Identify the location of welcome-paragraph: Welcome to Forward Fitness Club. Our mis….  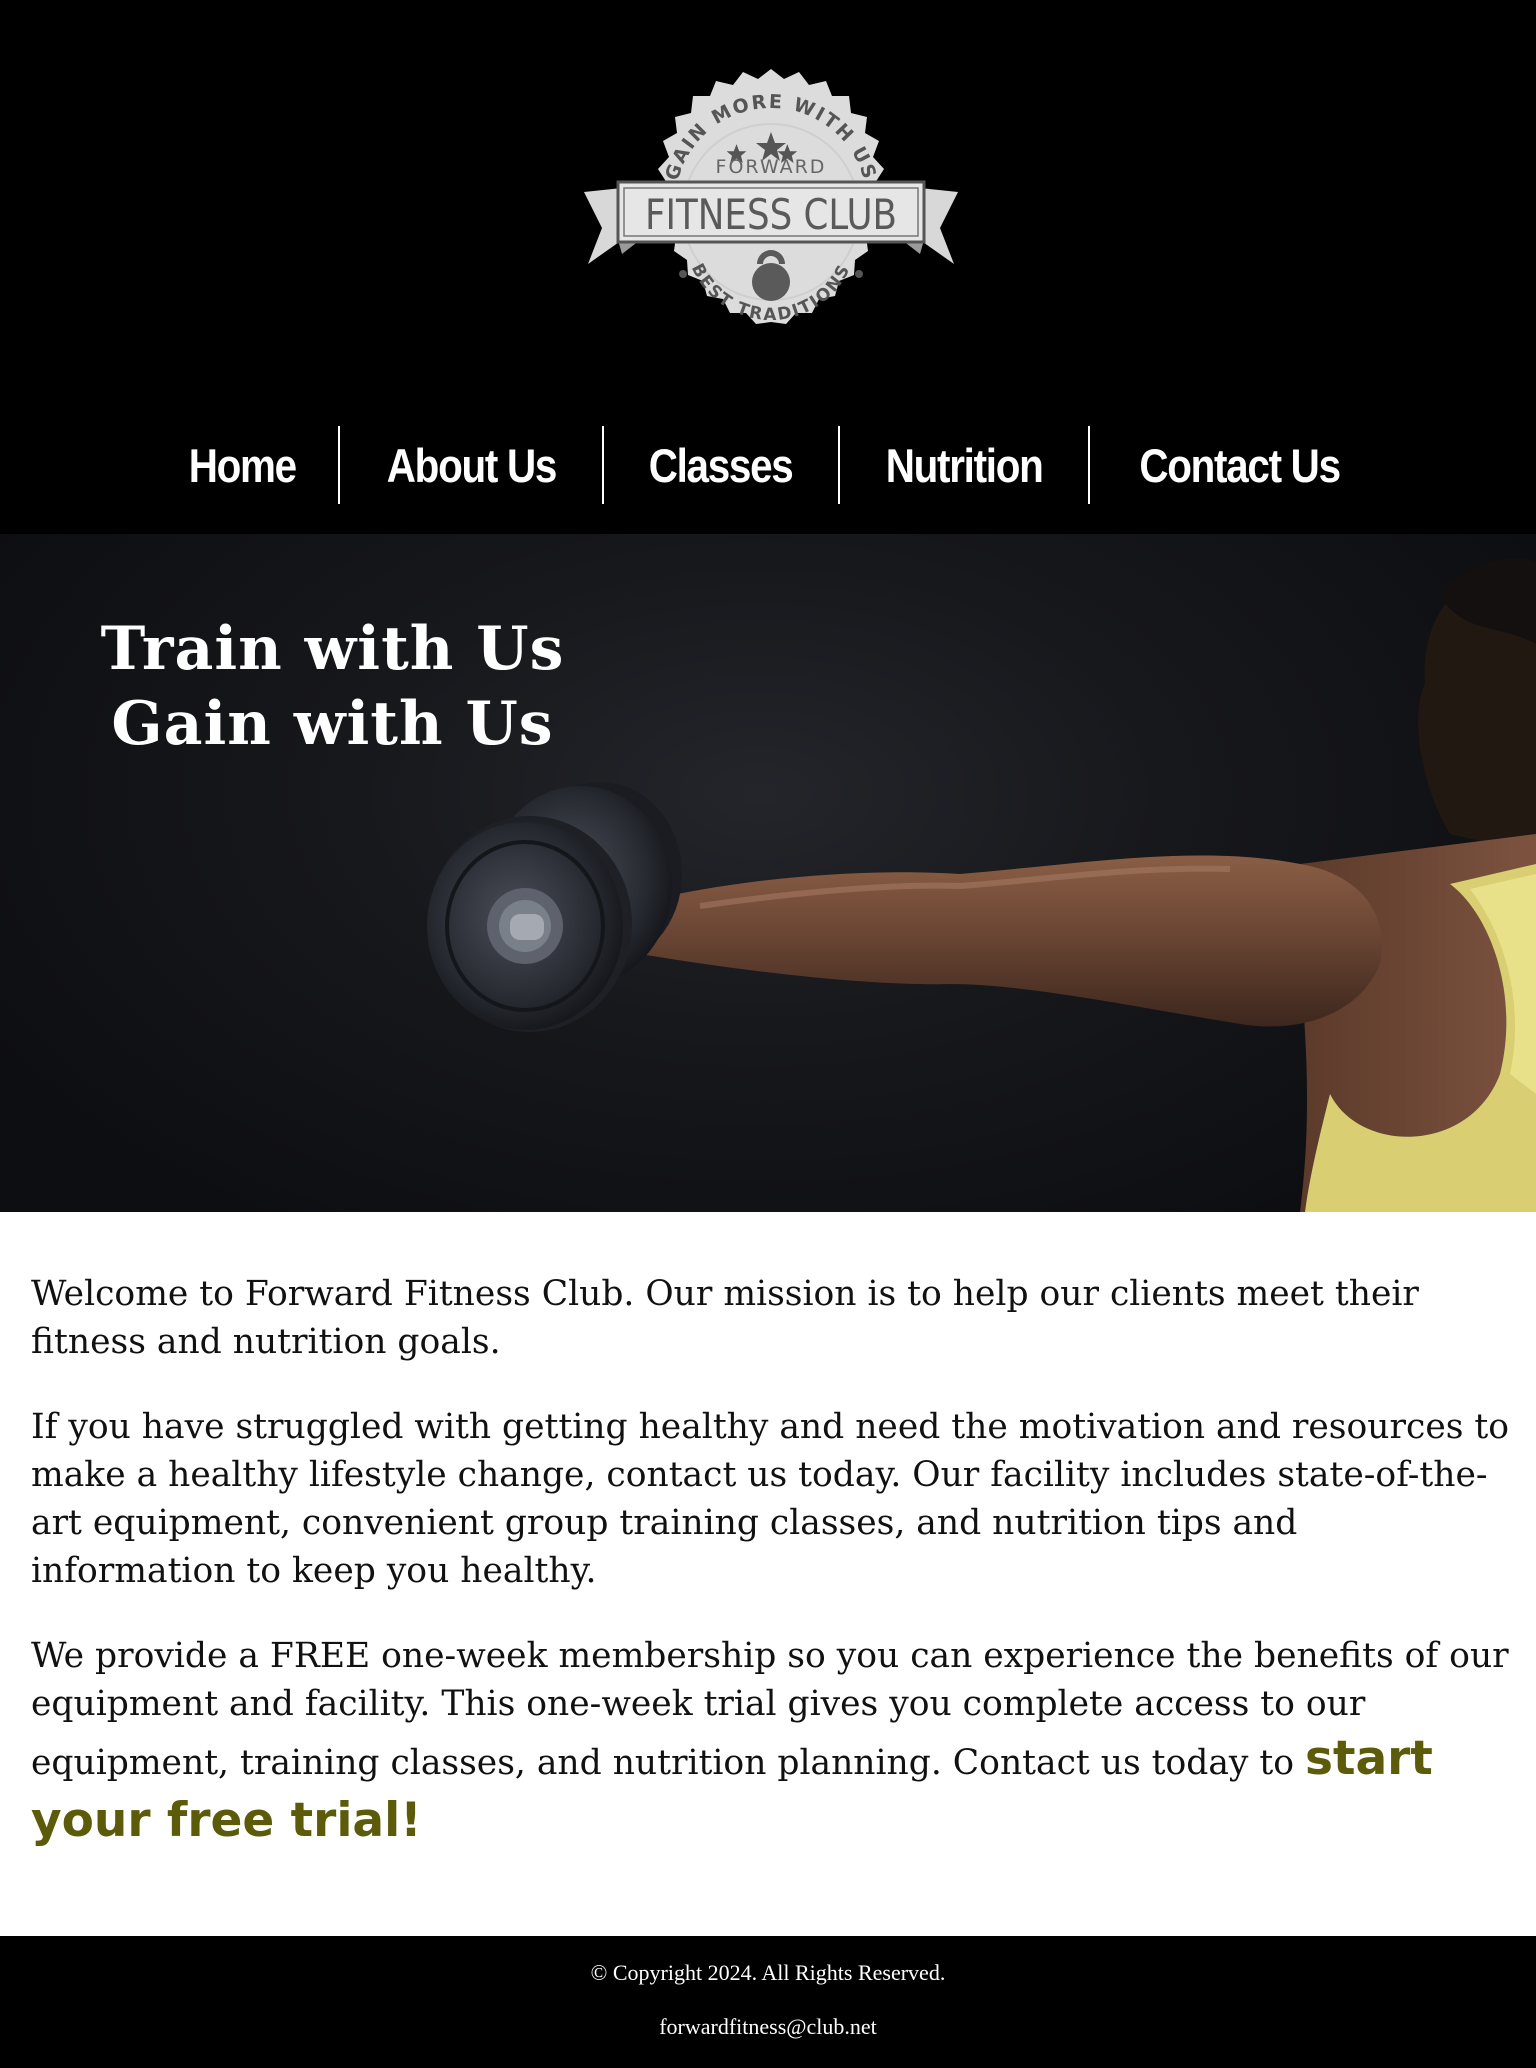
(725, 1318).